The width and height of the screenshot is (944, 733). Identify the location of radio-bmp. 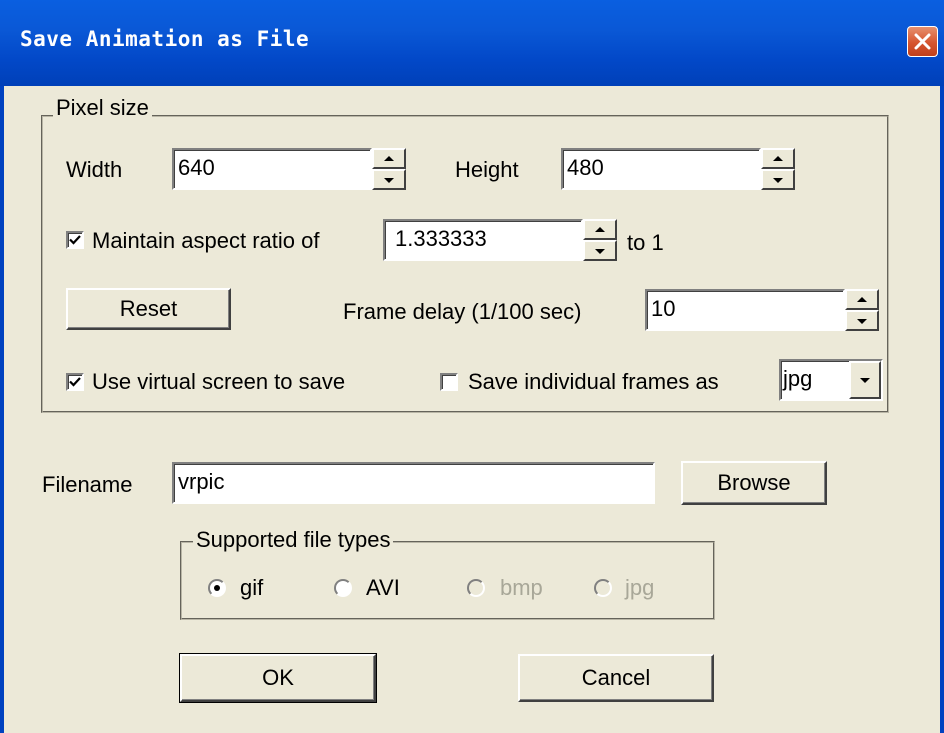
(476, 588).